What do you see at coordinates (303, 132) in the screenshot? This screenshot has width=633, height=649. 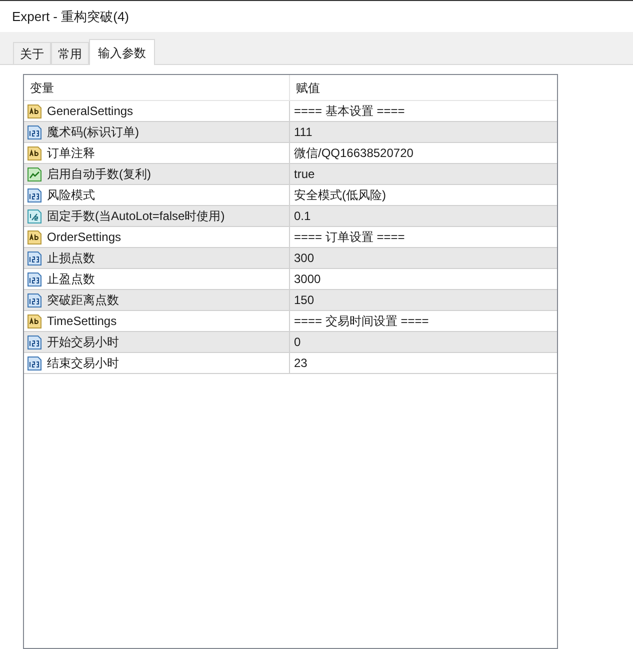 I see `parameter-value: 111` at bounding box center [303, 132].